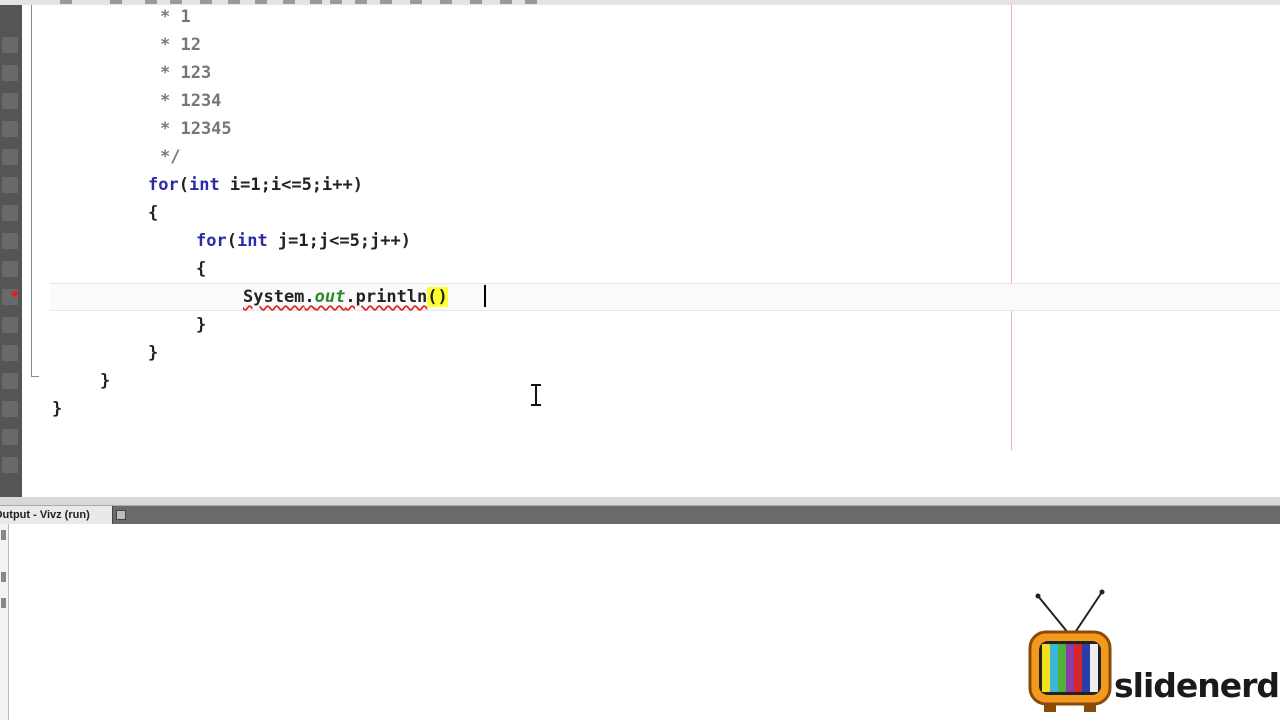  What do you see at coordinates (1070, 650) in the screenshot?
I see `tv-logo-icon` at bounding box center [1070, 650].